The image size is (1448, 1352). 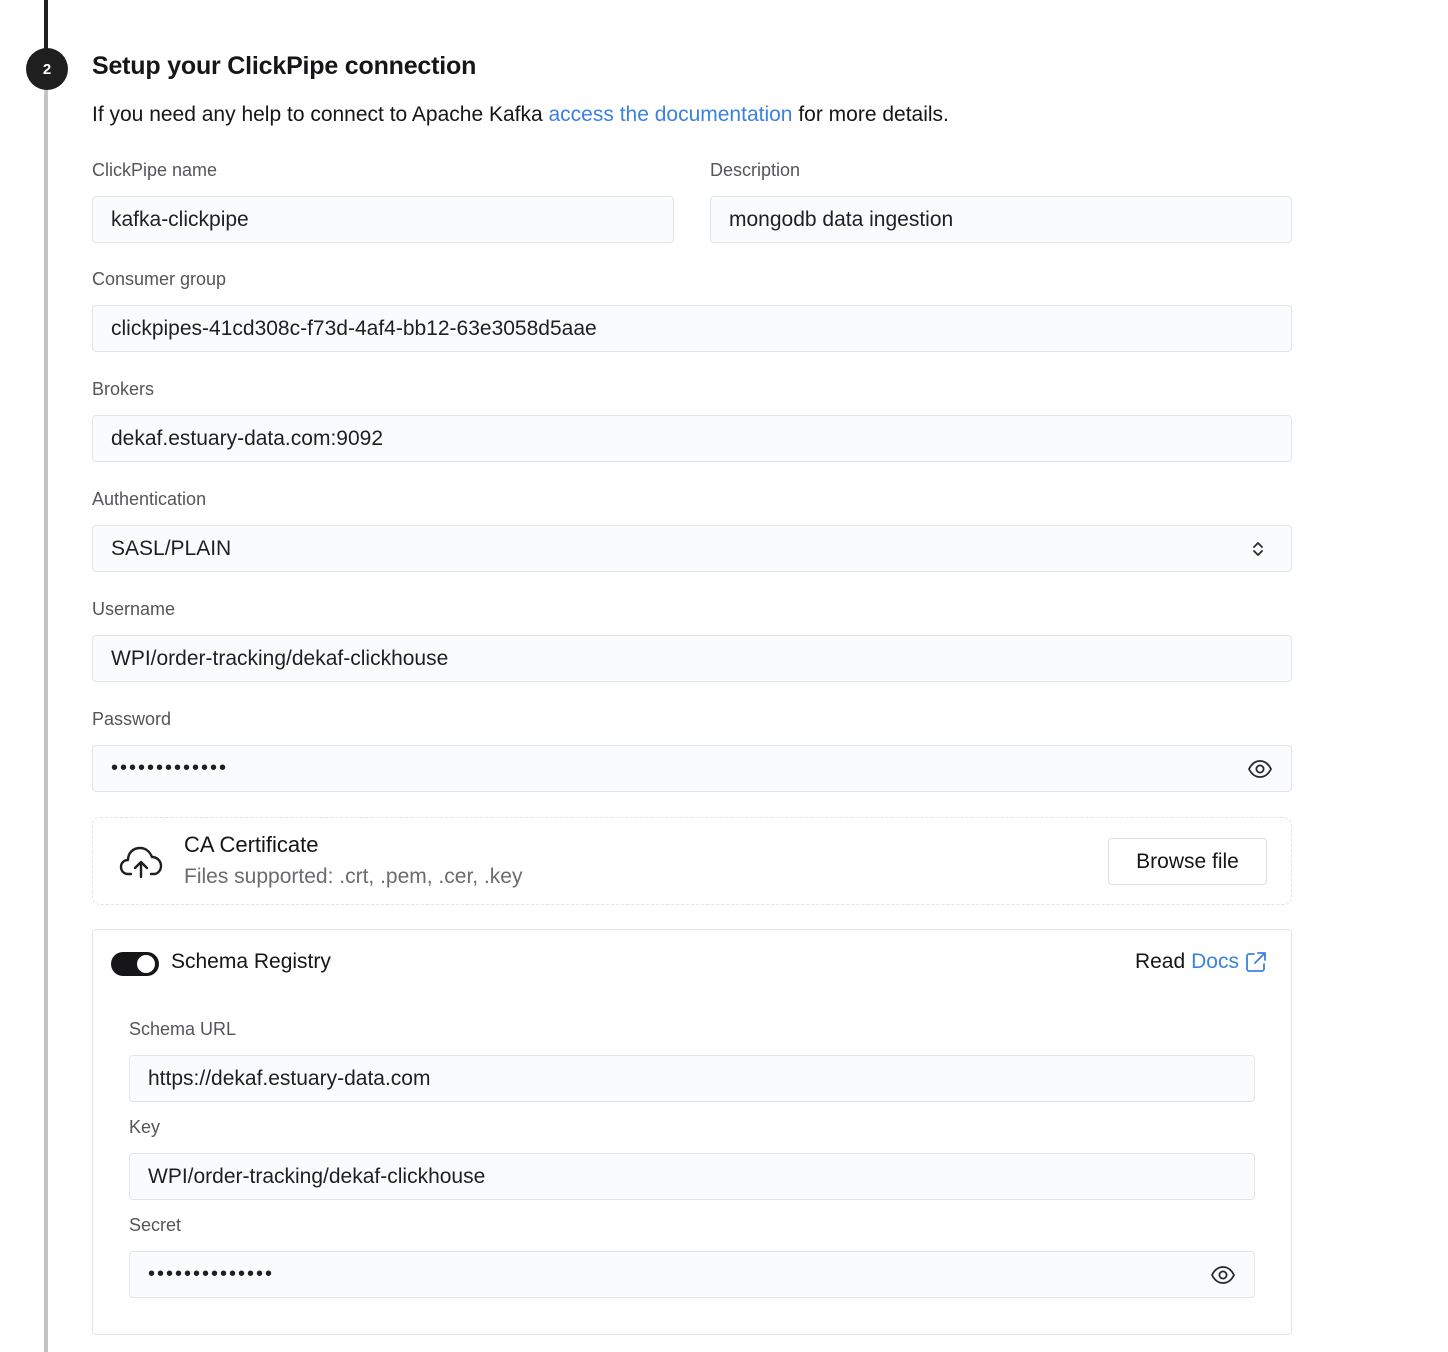 What do you see at coordinates (46, 719) in the screenshot?
I see `timeline-line-pending` at bounding box center [46, 719].